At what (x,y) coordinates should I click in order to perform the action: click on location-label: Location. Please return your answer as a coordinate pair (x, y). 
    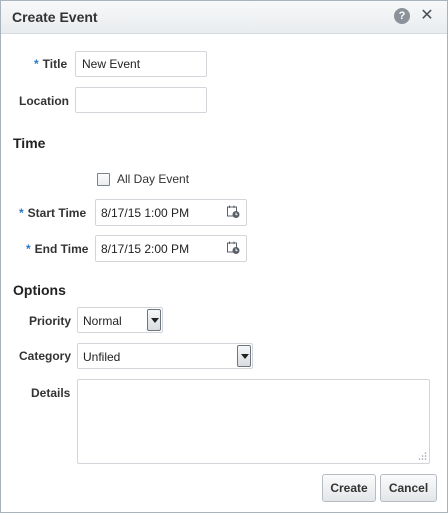
    Looking at the image, I should click on (44, 101).